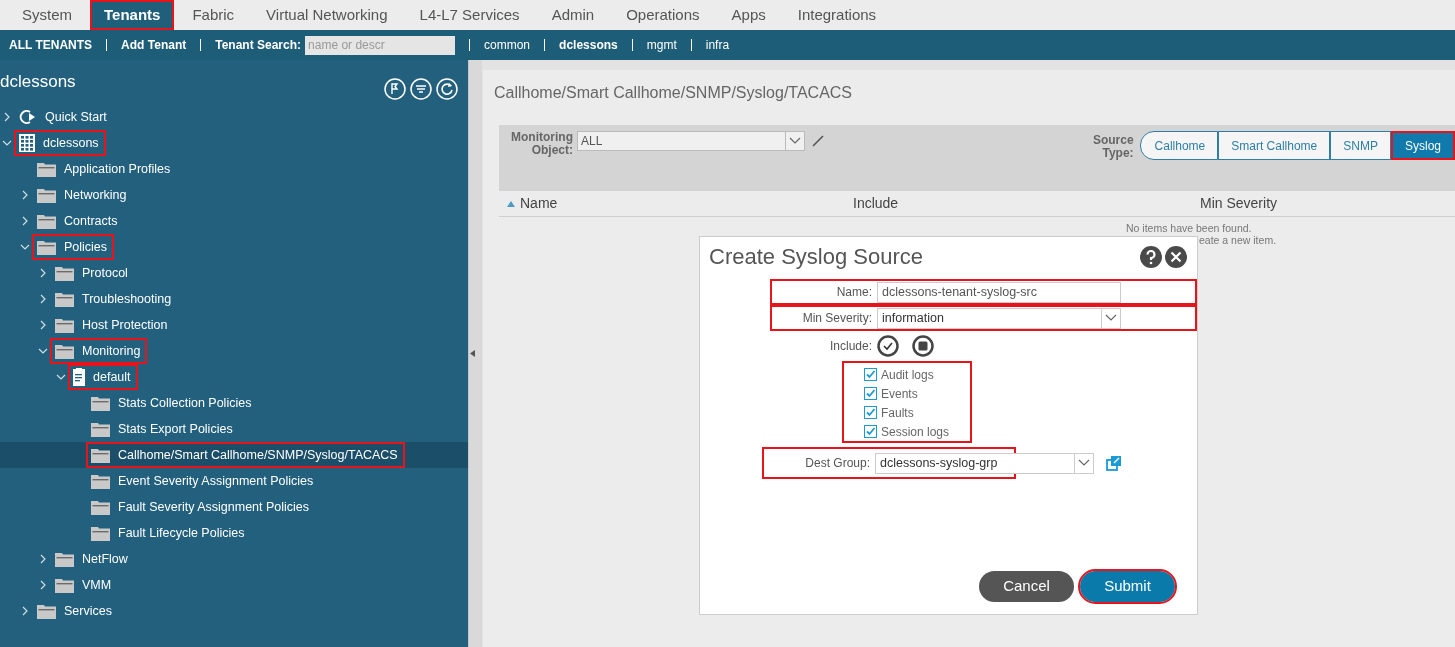 This screenshot has width=1455, height=647. Describe the element at coordinates (234, 117) in the screenshot. I see `tree-item: Quick Start` at that location.